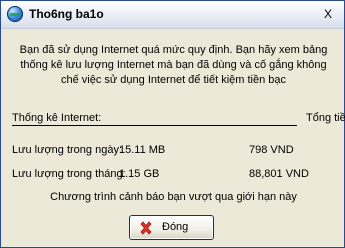  Describe the element at coordinates (172, 15) in the screenshot. I see `title-bar: Tho6ng ba1o X` at that location.